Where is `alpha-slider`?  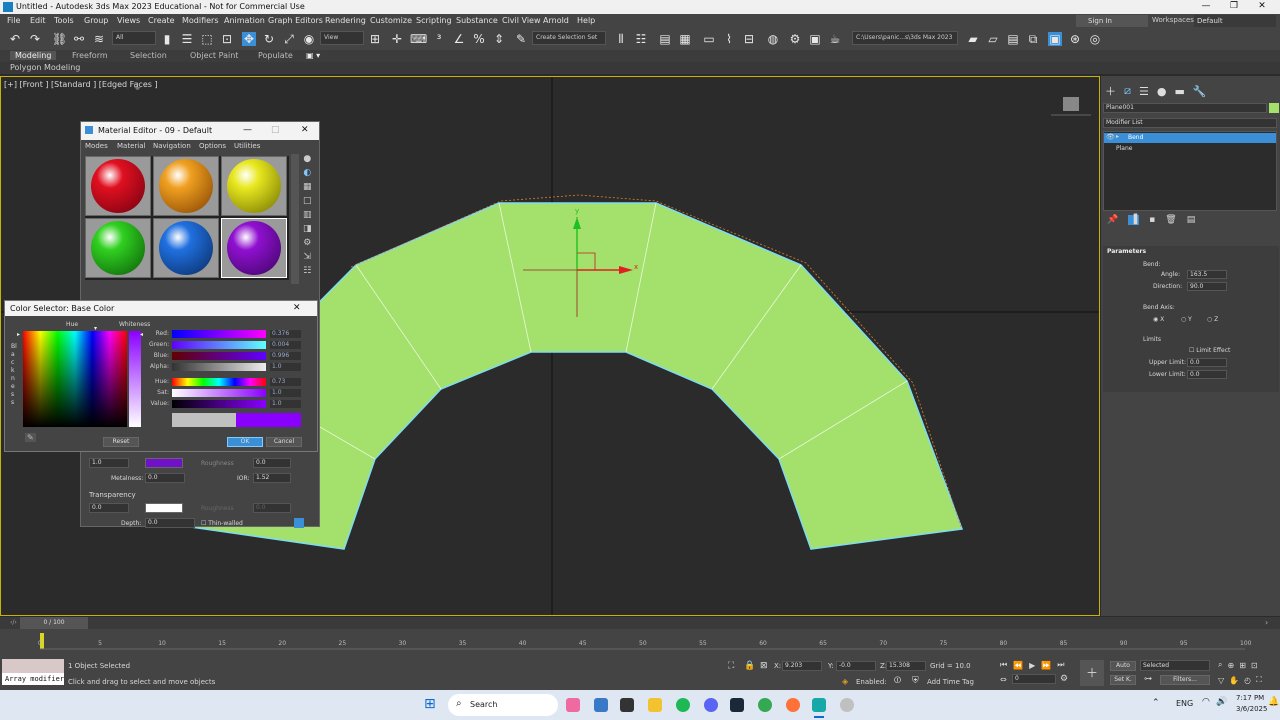
alpha-slider is located at coordinates (219, 367).